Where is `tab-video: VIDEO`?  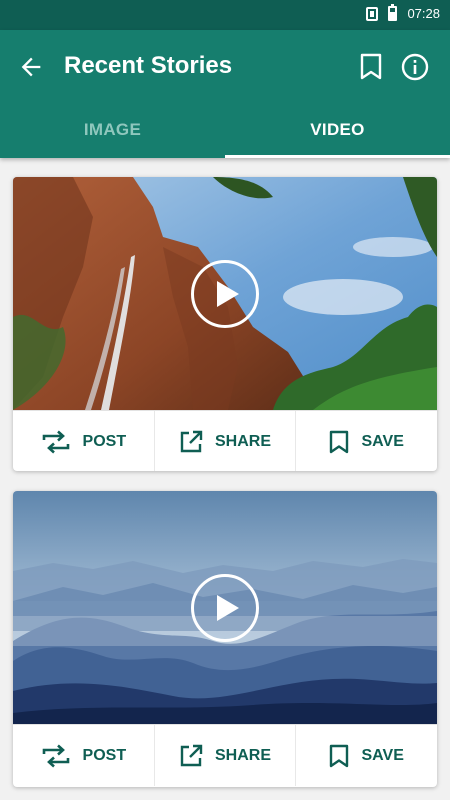
tab-video: VIDEO is located at coordinates (337, 130).